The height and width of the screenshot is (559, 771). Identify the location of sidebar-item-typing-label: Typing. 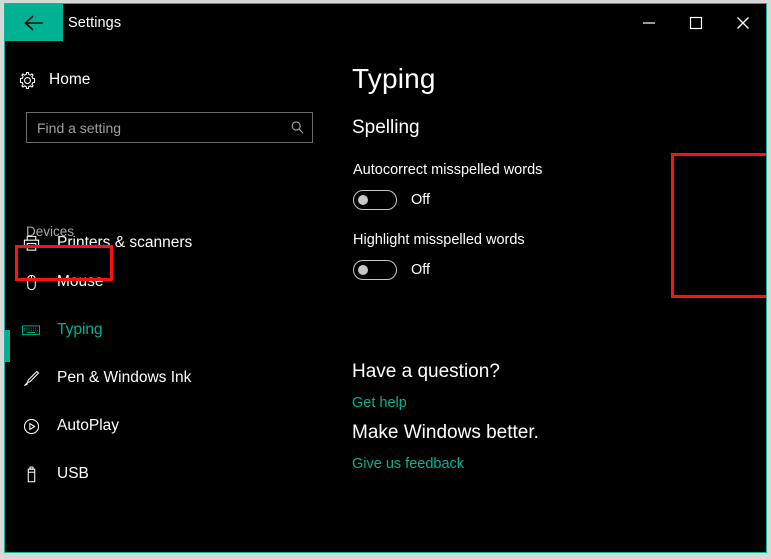
(80, 329).